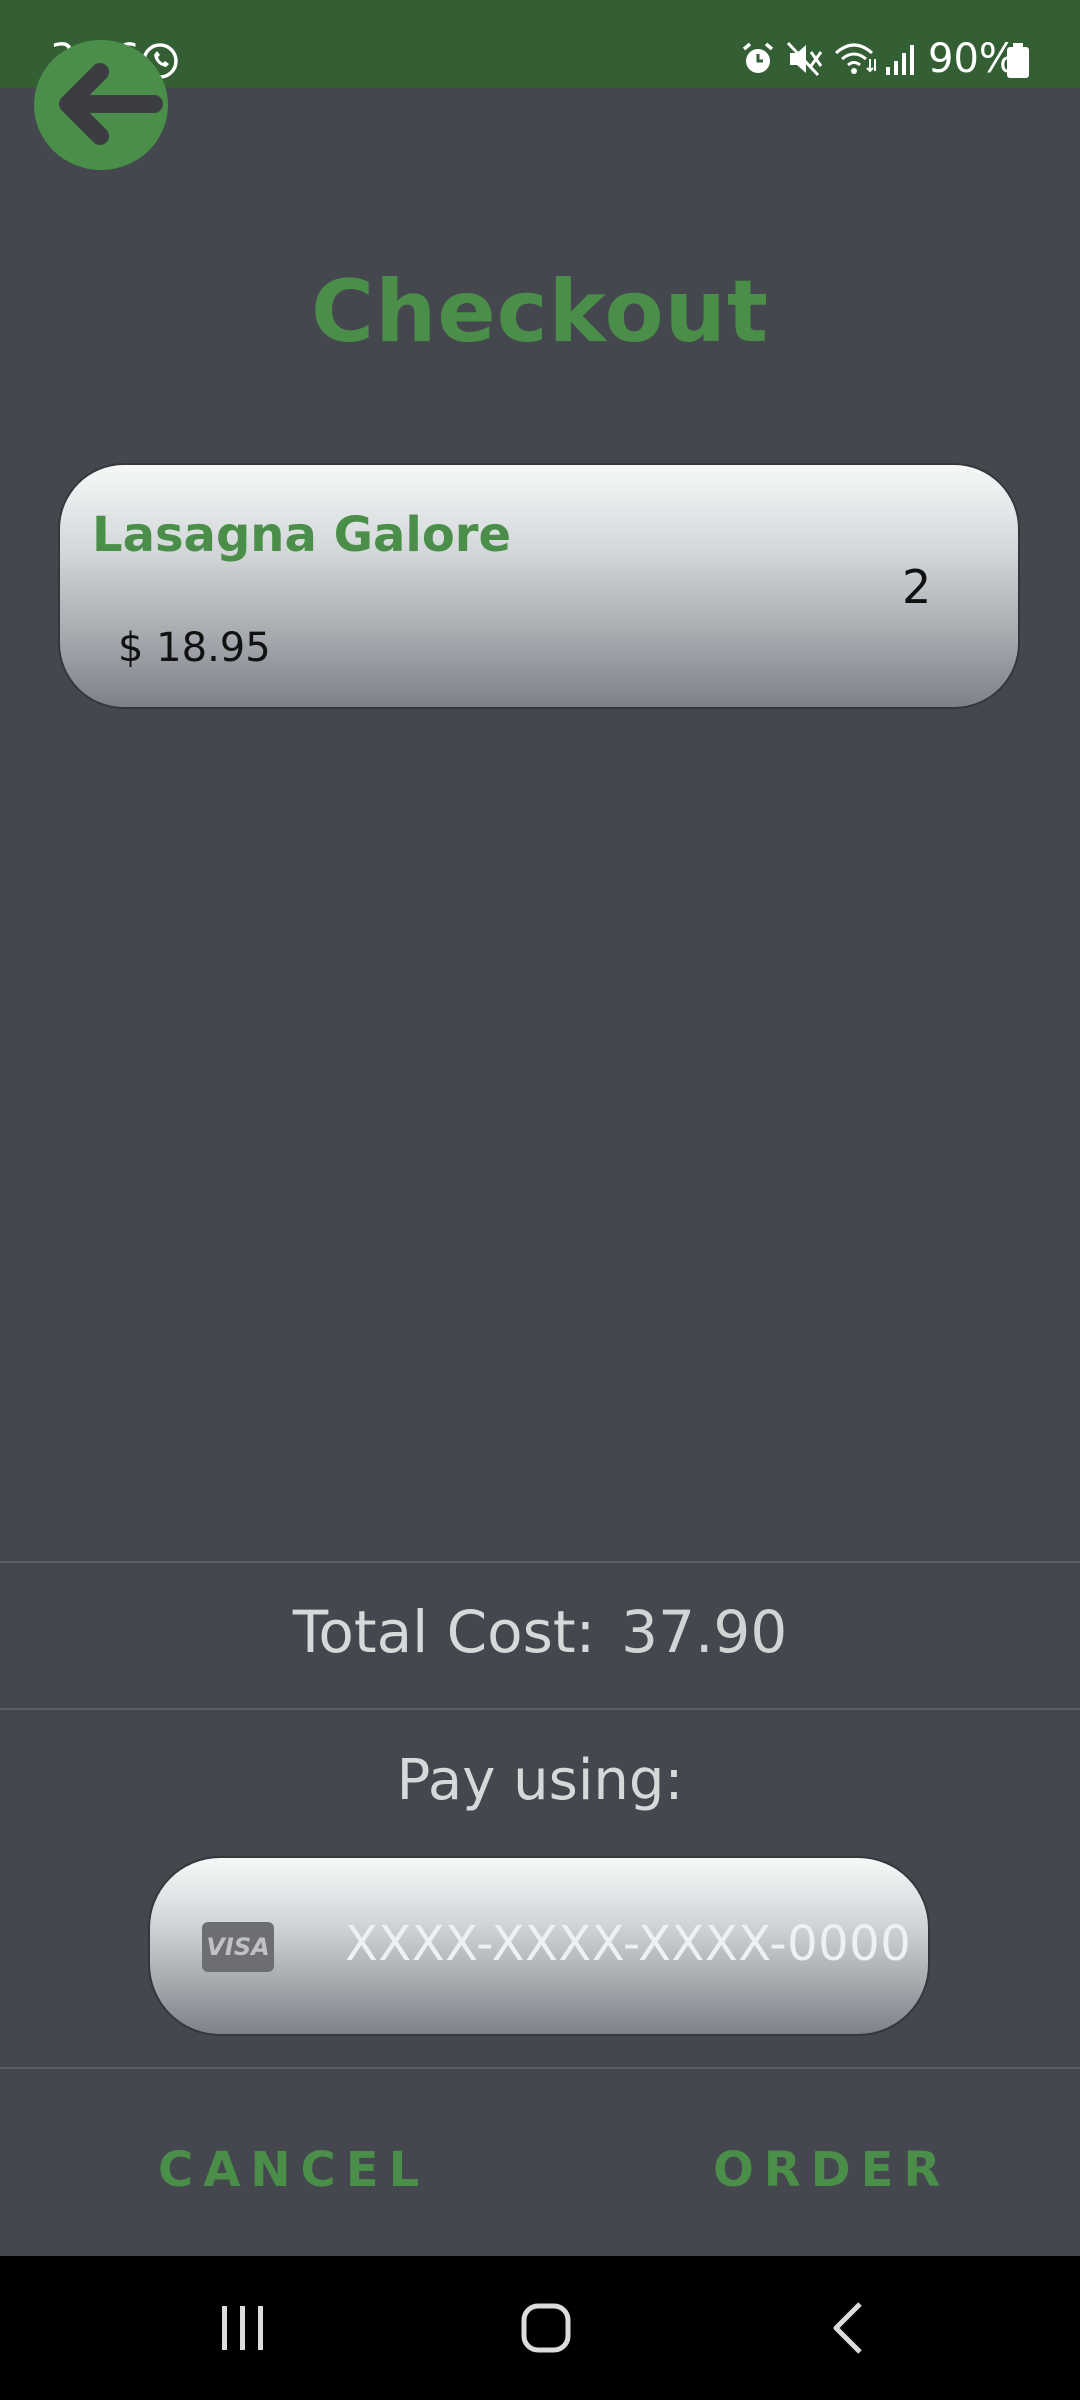  I want to click on battery-level: 90%, so click(972, 59).